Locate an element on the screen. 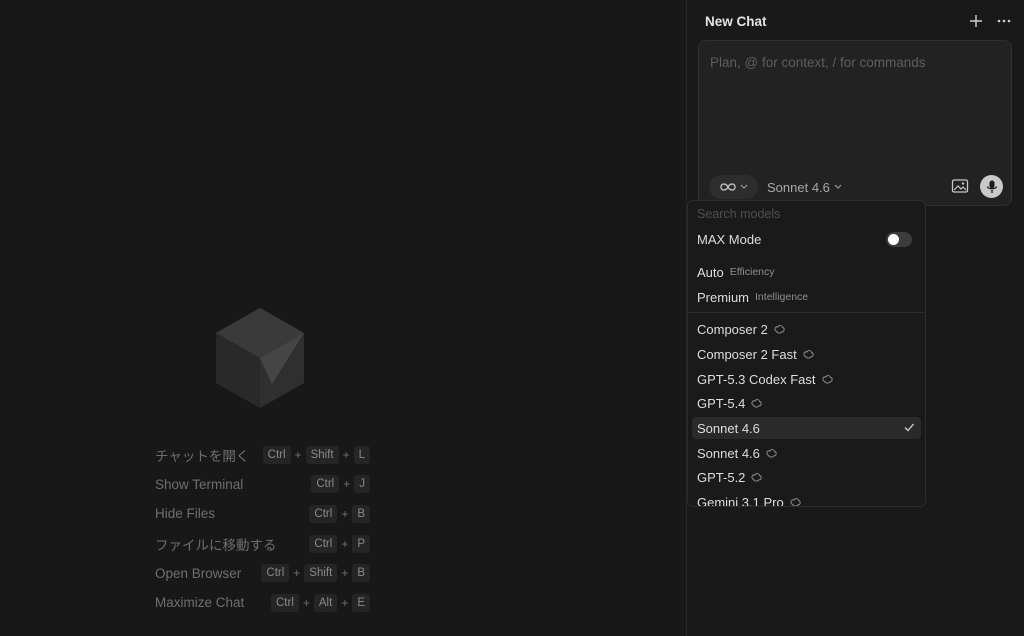 This screenshot has height=636, width=1024. toggle-knob is located at coordinates (893, 239).